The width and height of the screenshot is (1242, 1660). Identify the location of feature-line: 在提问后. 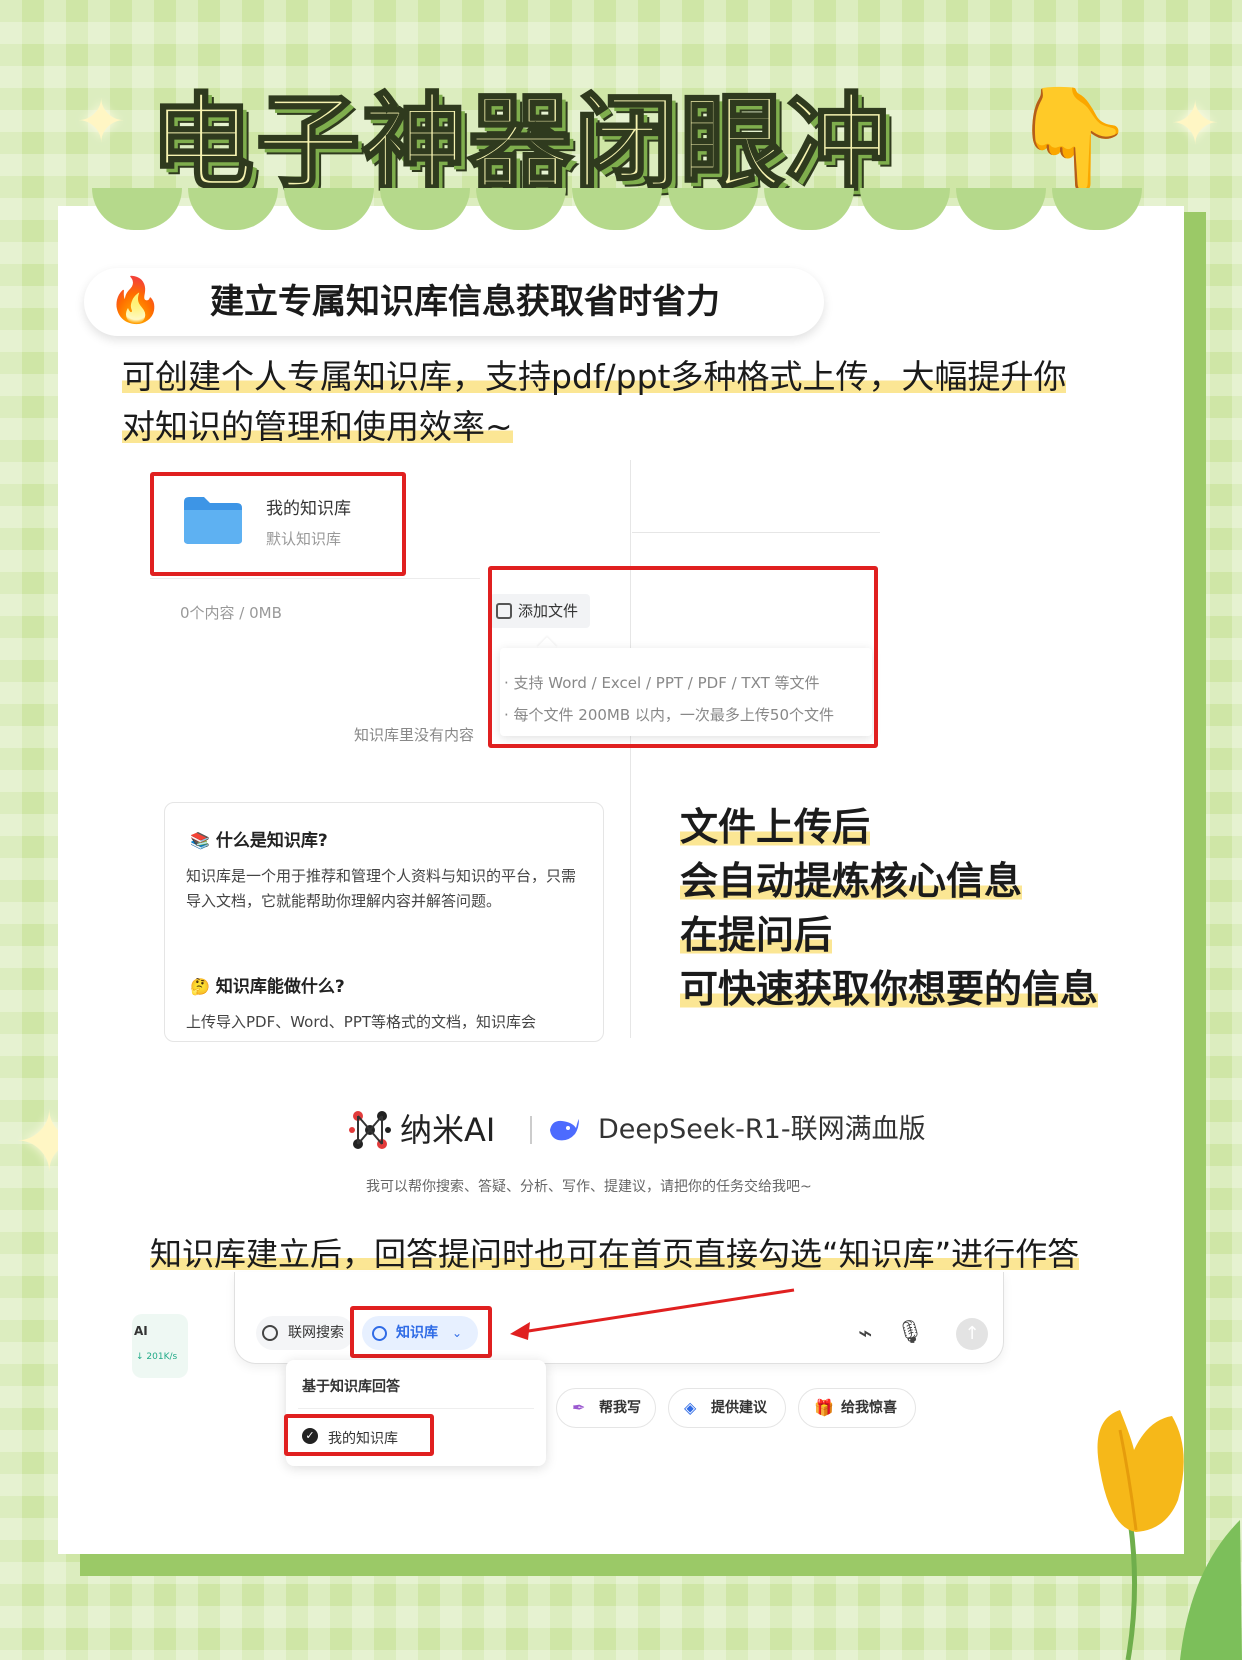
(756, 935).